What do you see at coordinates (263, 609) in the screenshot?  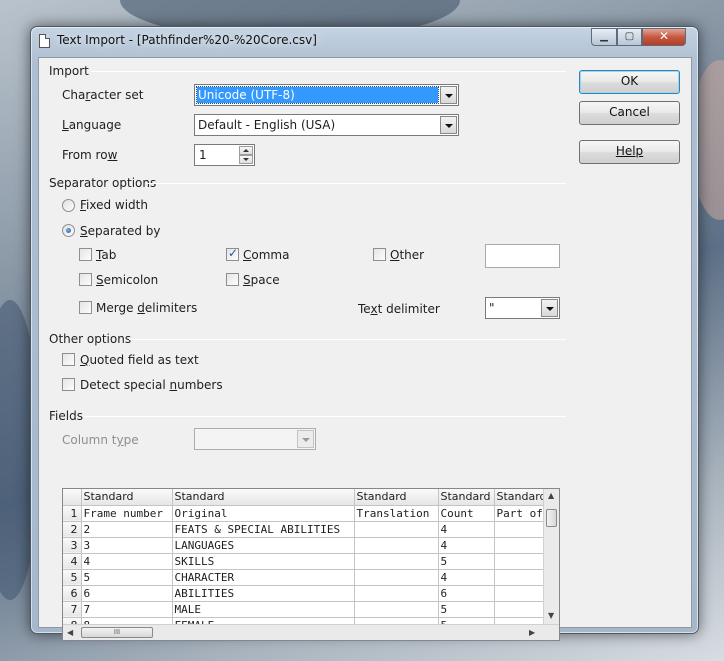 I see `table-cell: MALE` at bounding box center [263, 609].